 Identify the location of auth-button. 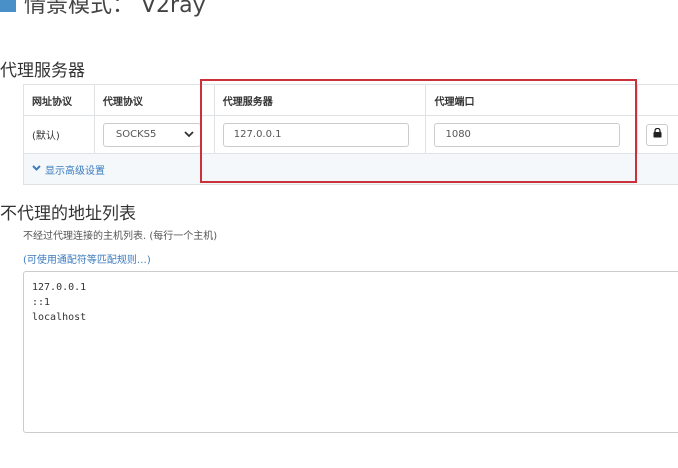
(657, 134).